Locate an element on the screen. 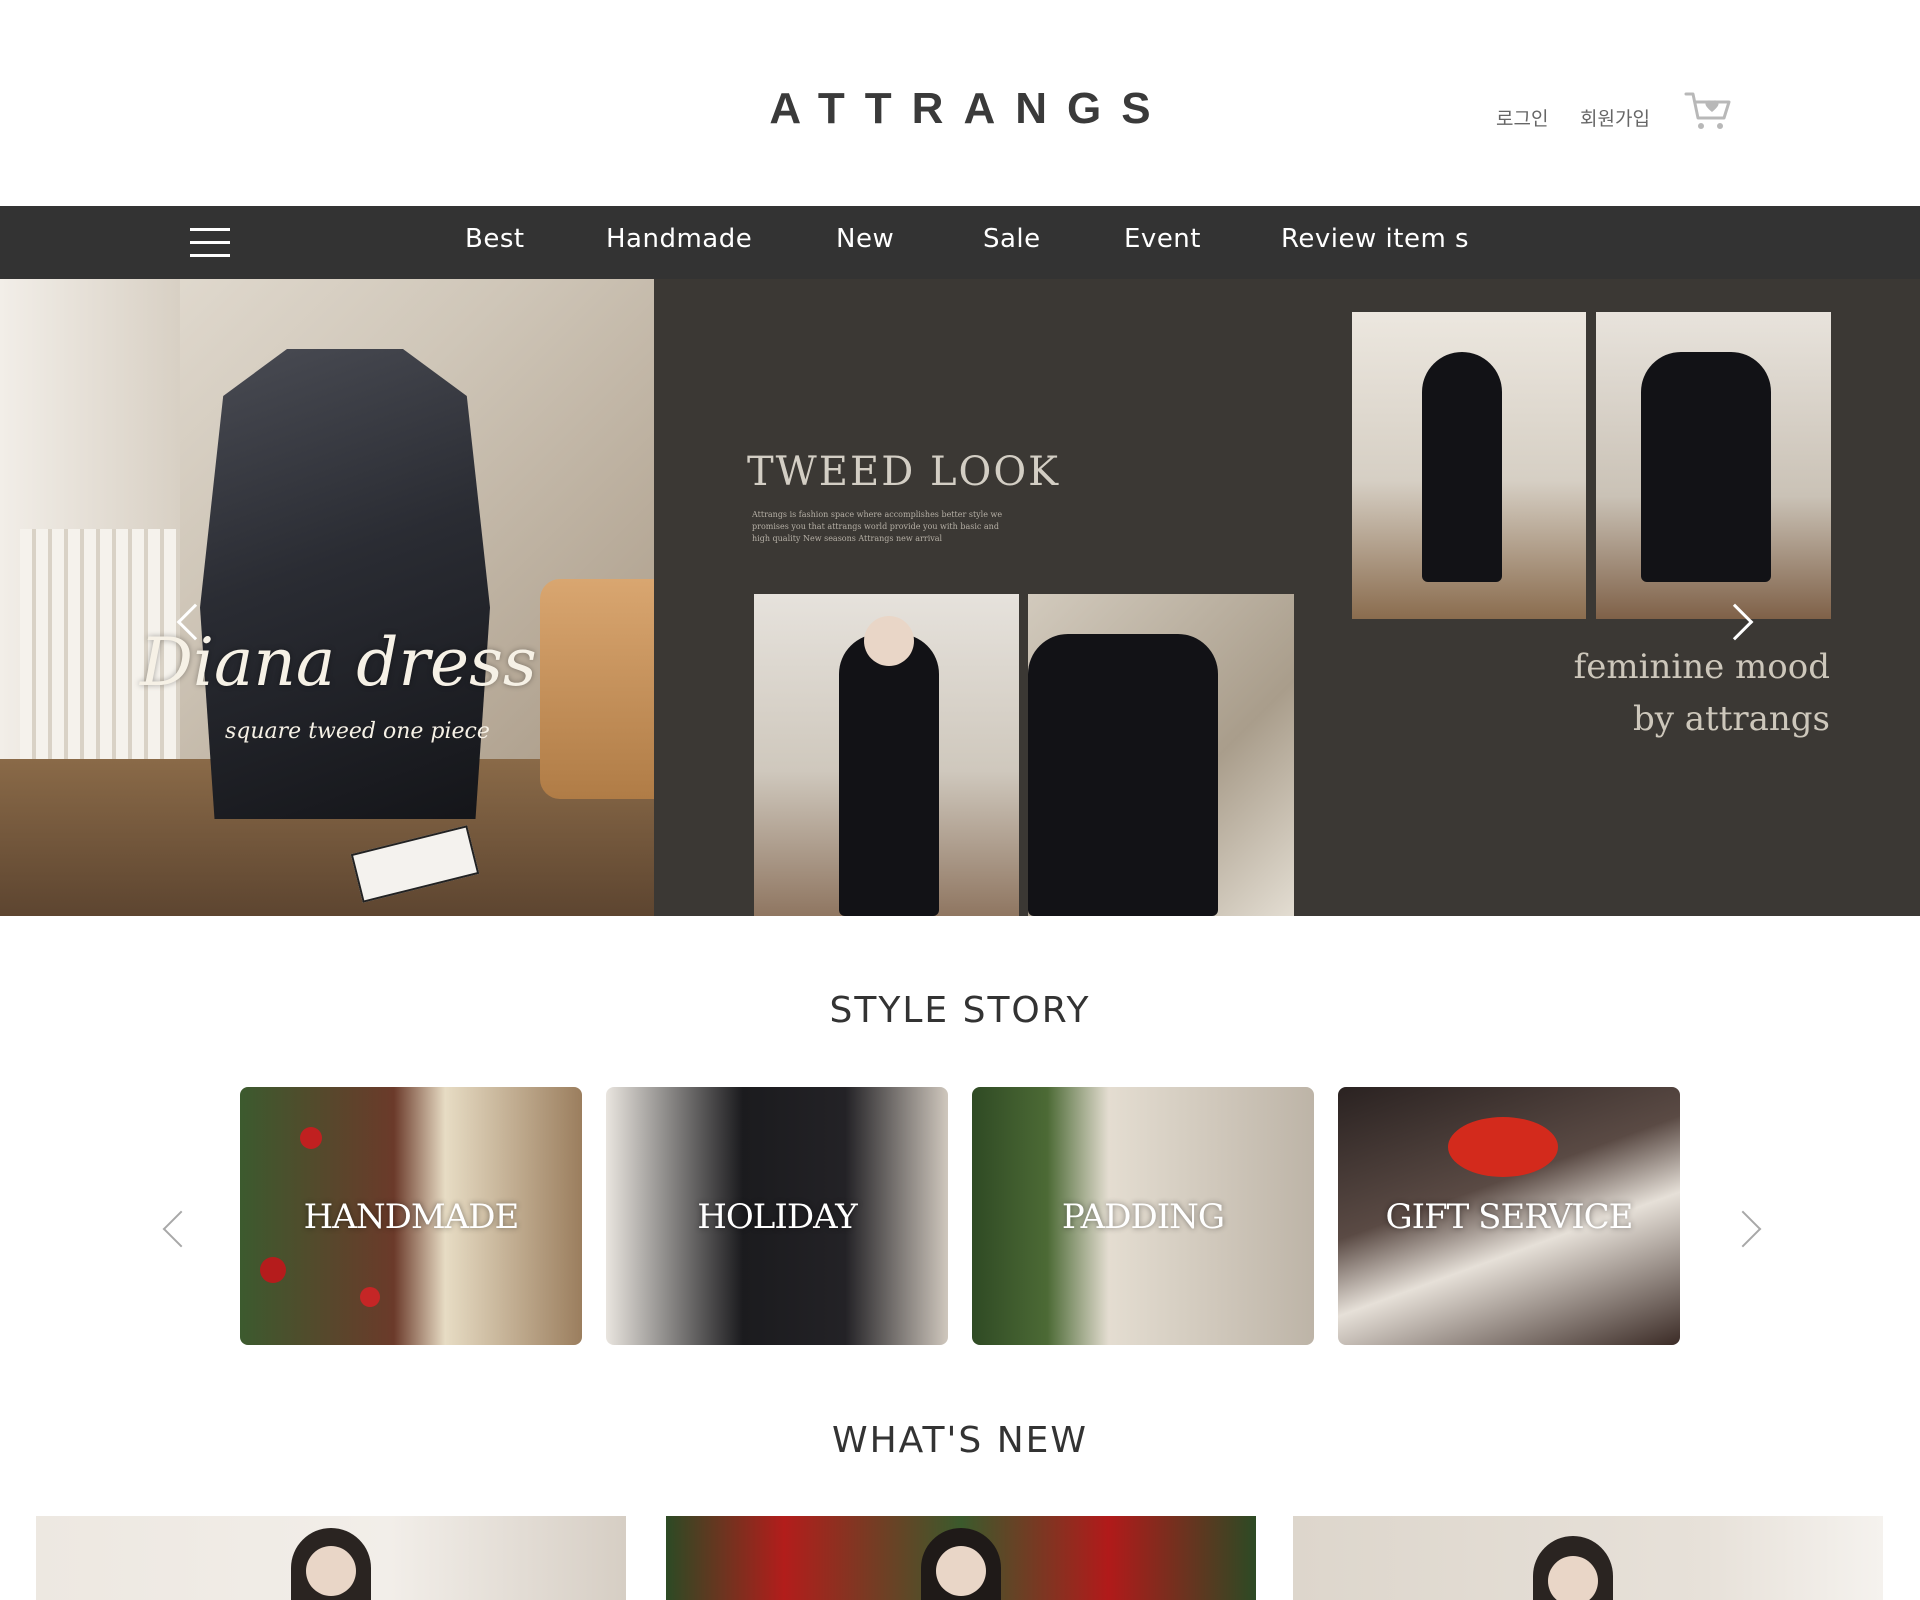 The width and height of the screenshot is (1920, 1600). chevron-left-icon is located at coordinates (181, 1229).